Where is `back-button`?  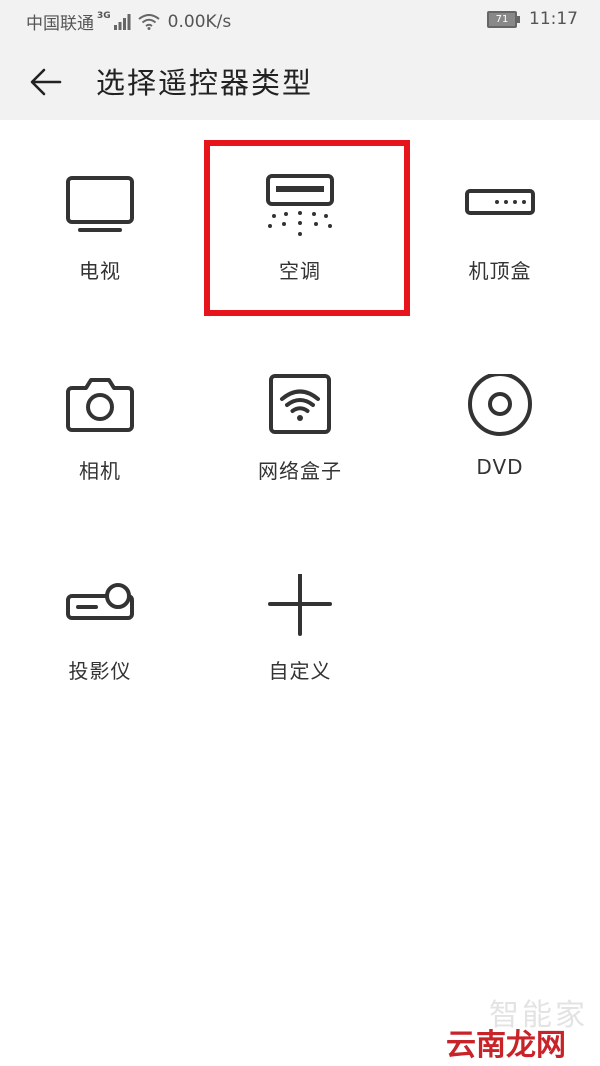 back-button is located at coordinates (46, 82).